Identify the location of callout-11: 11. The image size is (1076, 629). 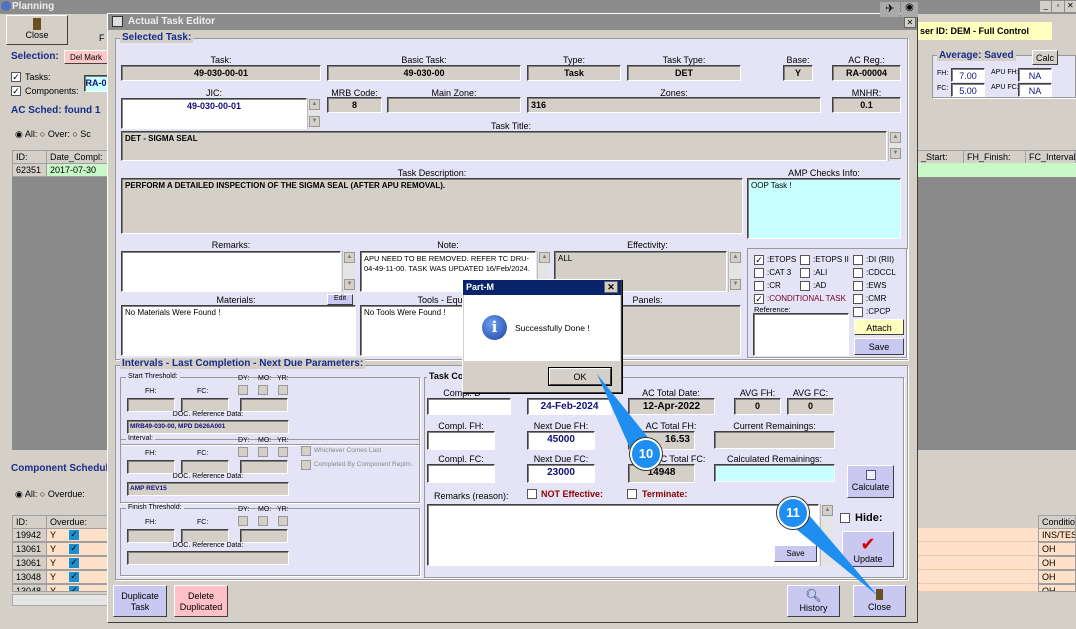
(793, 513).